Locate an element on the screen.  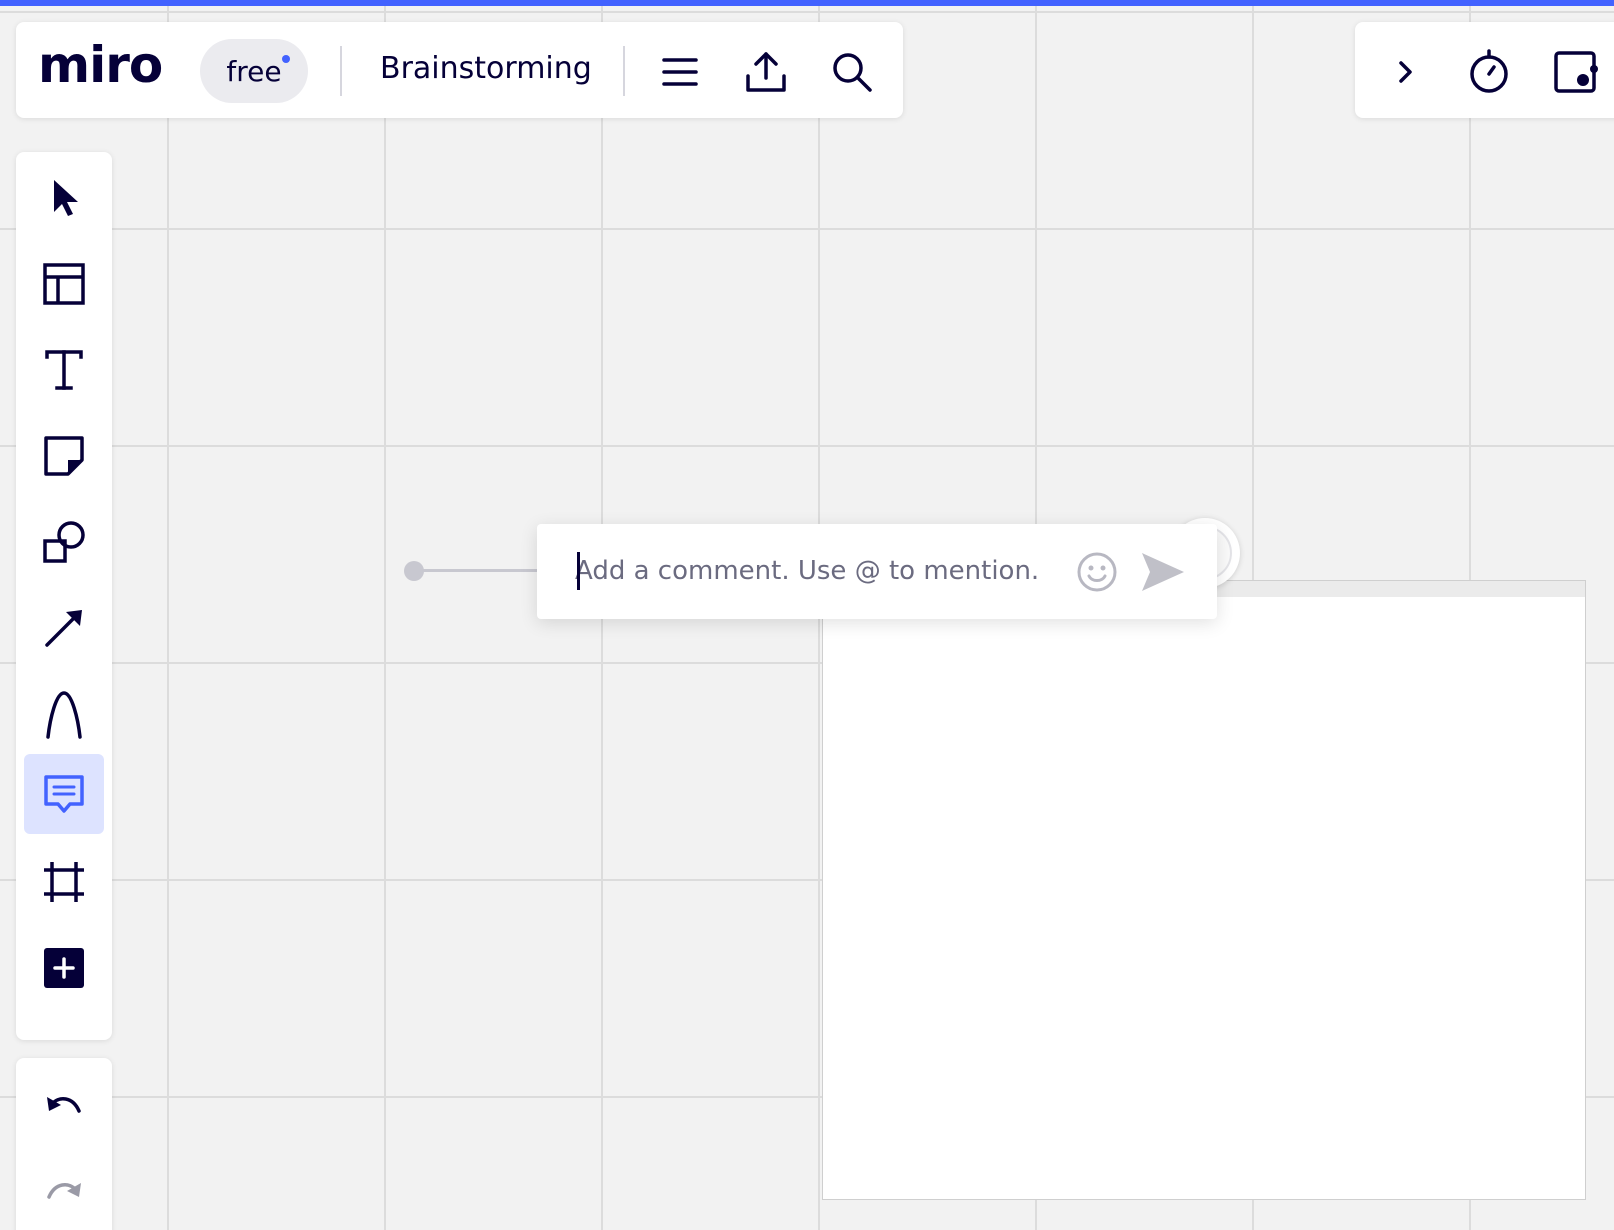
tool-sticky-note is located at coordinates (64, 456).